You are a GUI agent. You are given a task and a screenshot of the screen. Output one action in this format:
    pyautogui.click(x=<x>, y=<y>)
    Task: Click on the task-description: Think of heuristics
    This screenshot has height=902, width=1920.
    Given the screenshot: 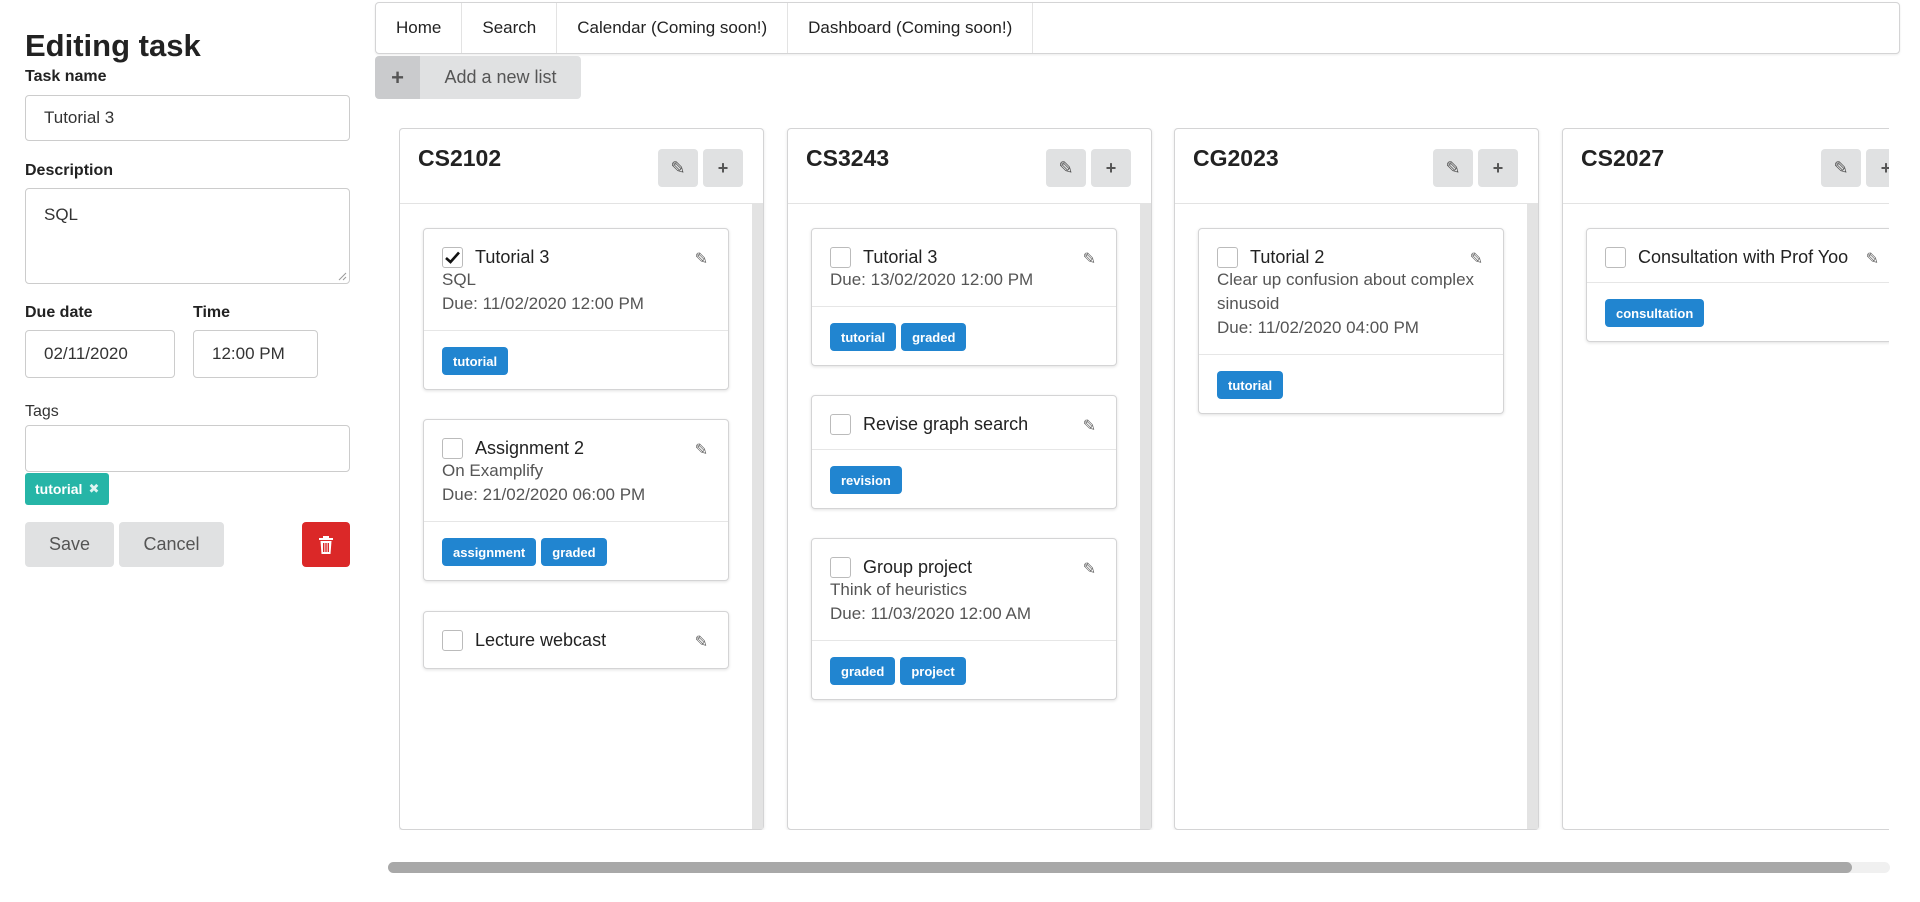 What is the action you would take?
    pyautogui.click(x=898, y=589)
    